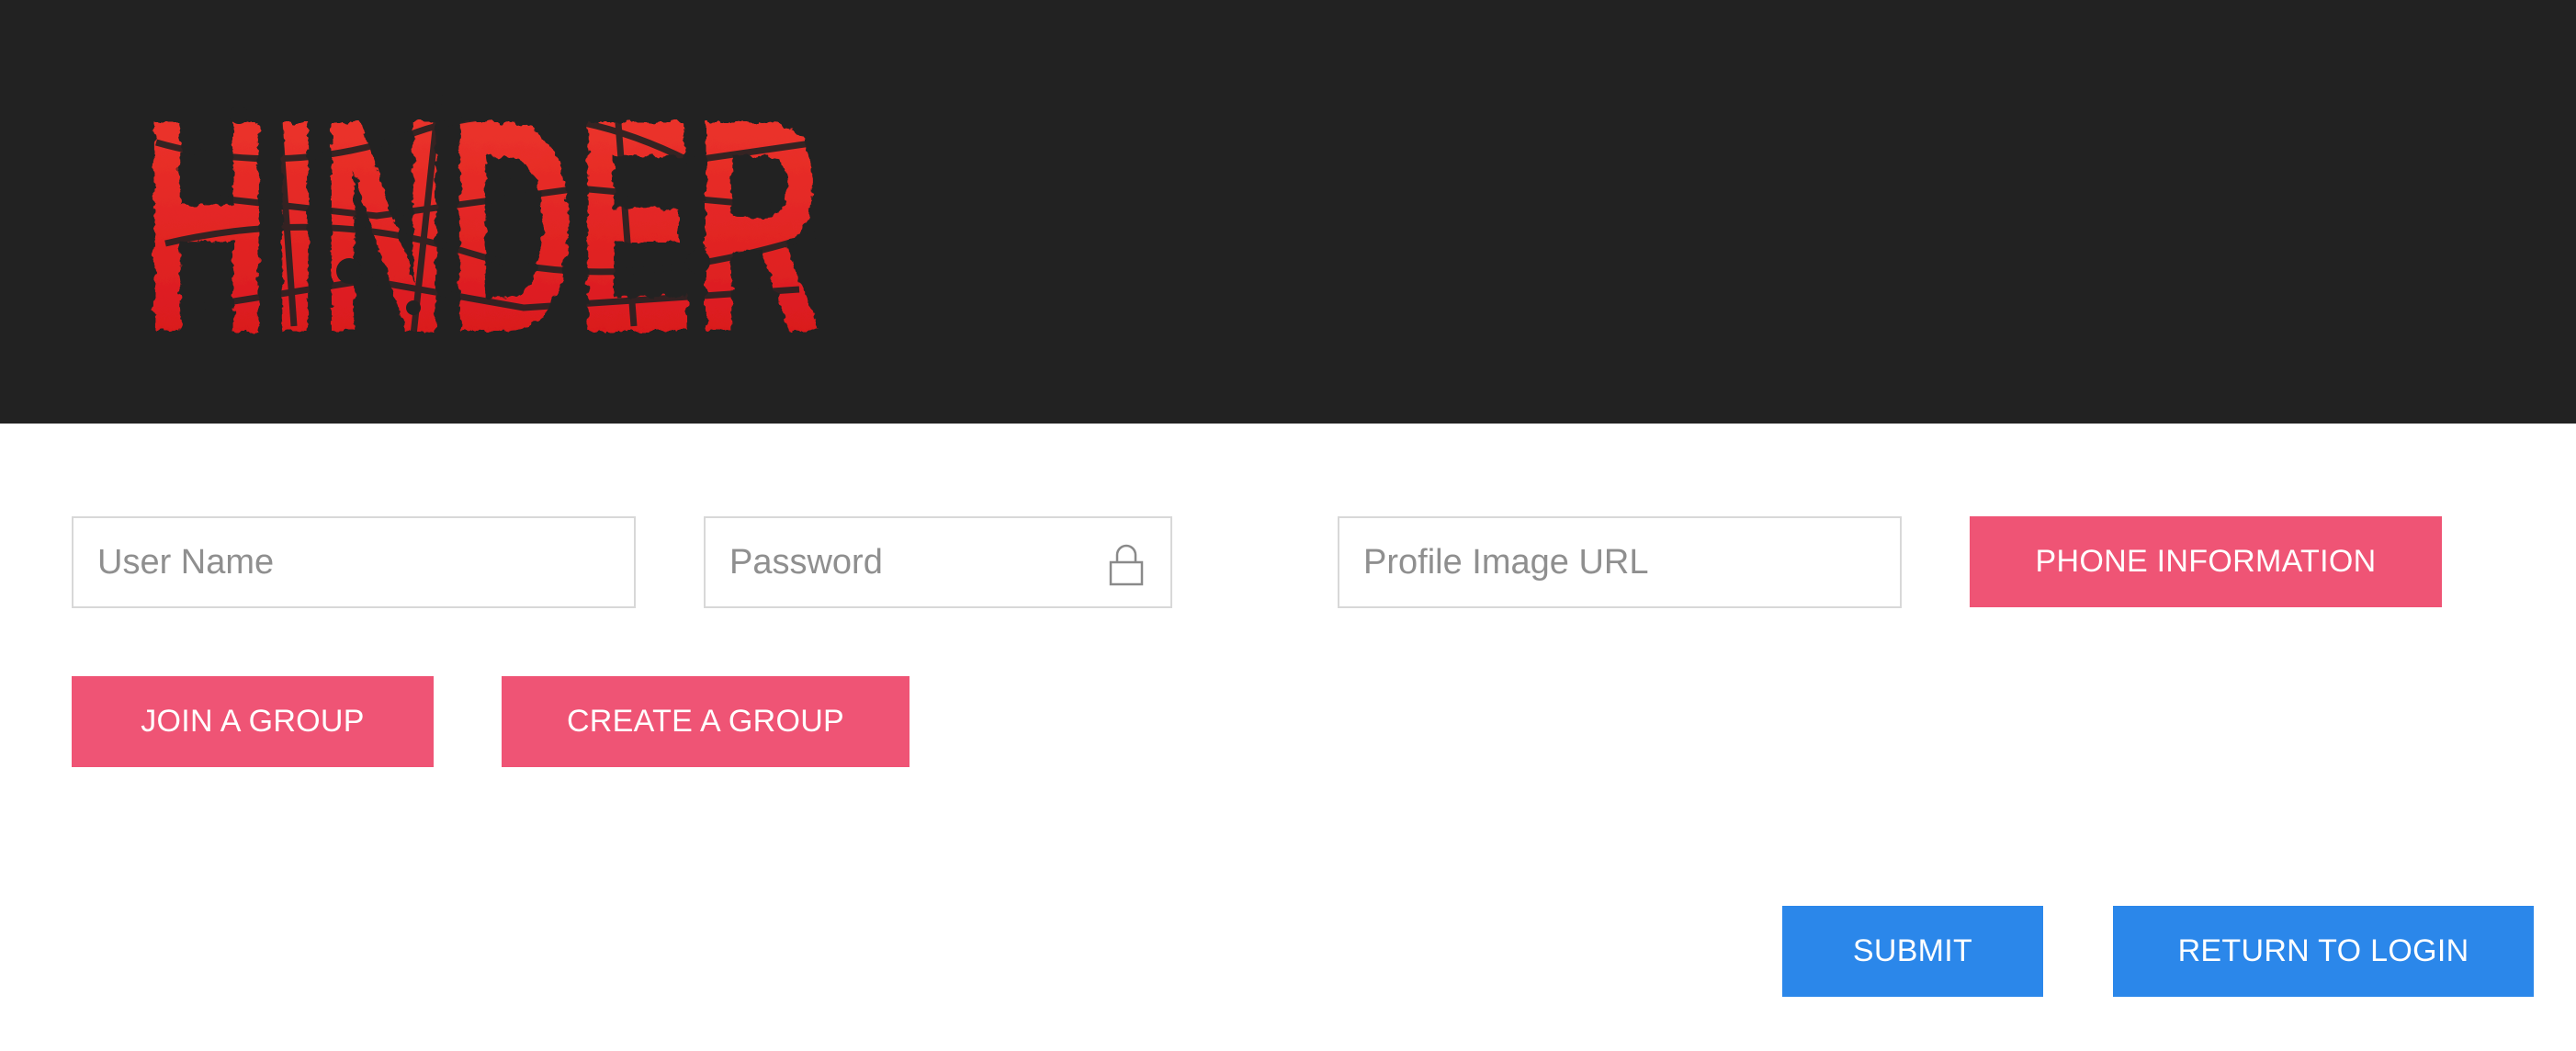  I want to click on submit-button: SUBMIT, so click(1912, 951).